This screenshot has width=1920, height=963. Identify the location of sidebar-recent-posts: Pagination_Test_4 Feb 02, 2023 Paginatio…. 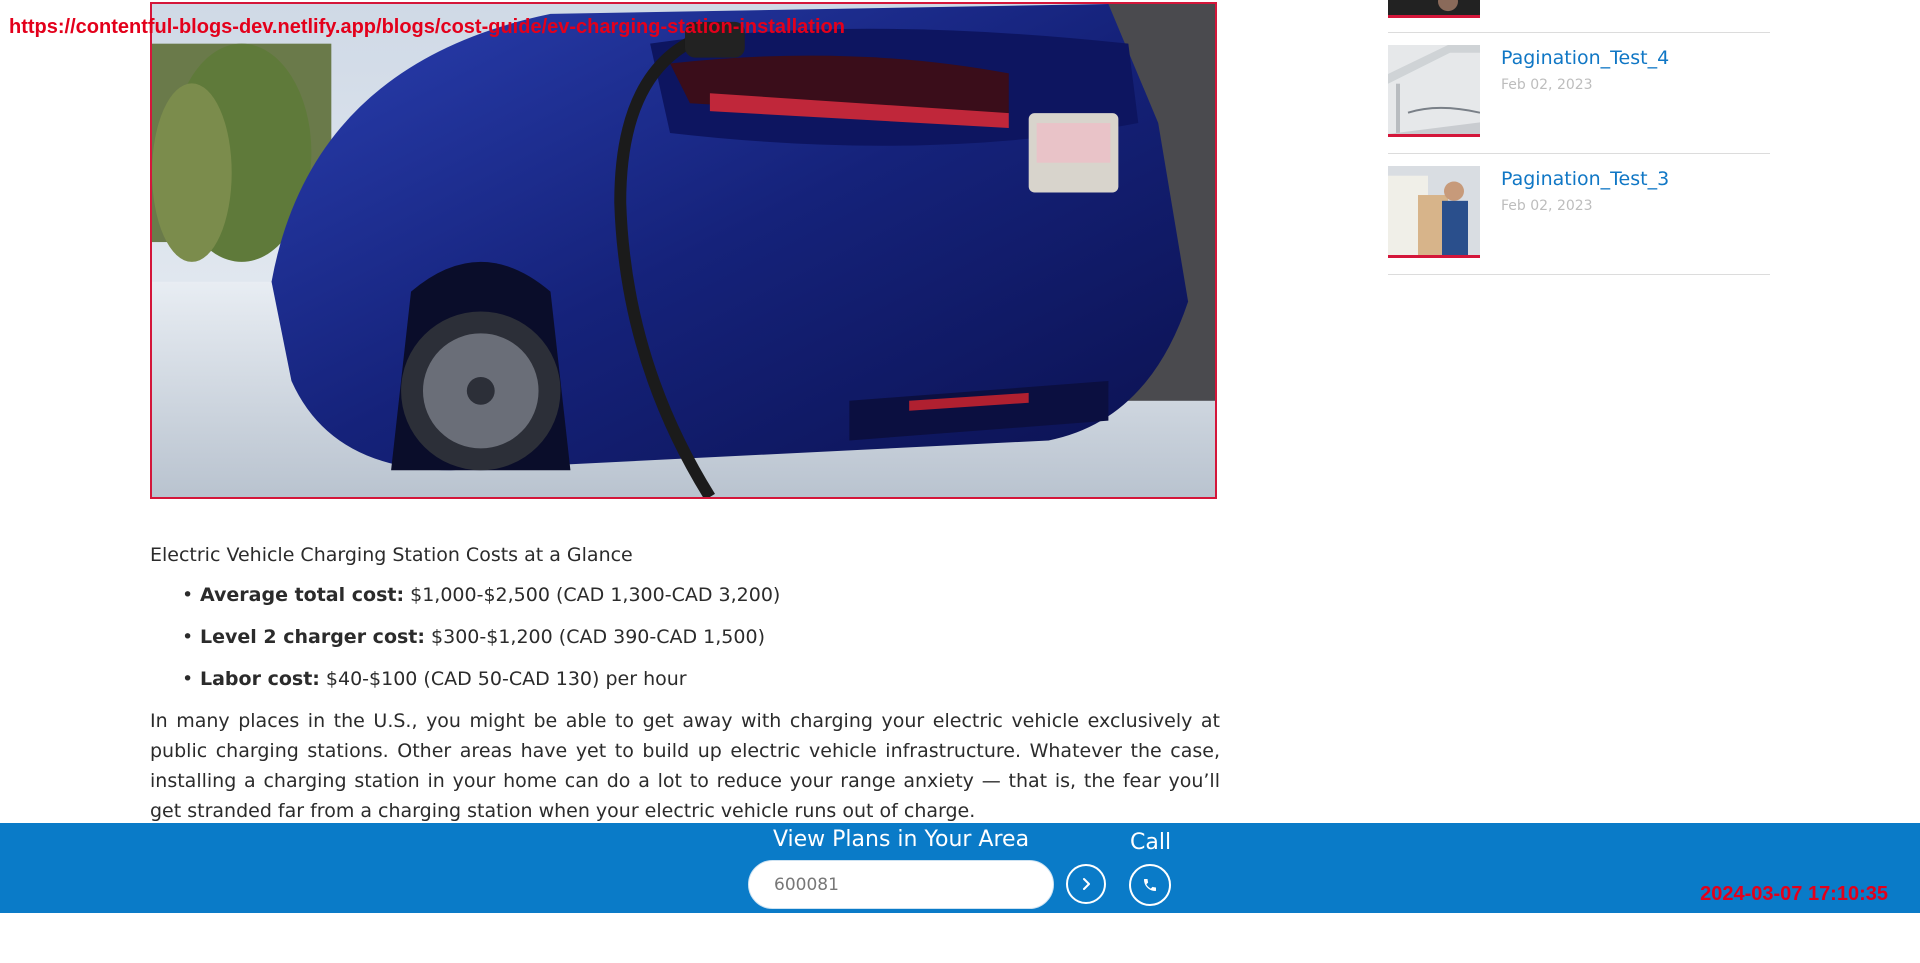
(1579, 137).